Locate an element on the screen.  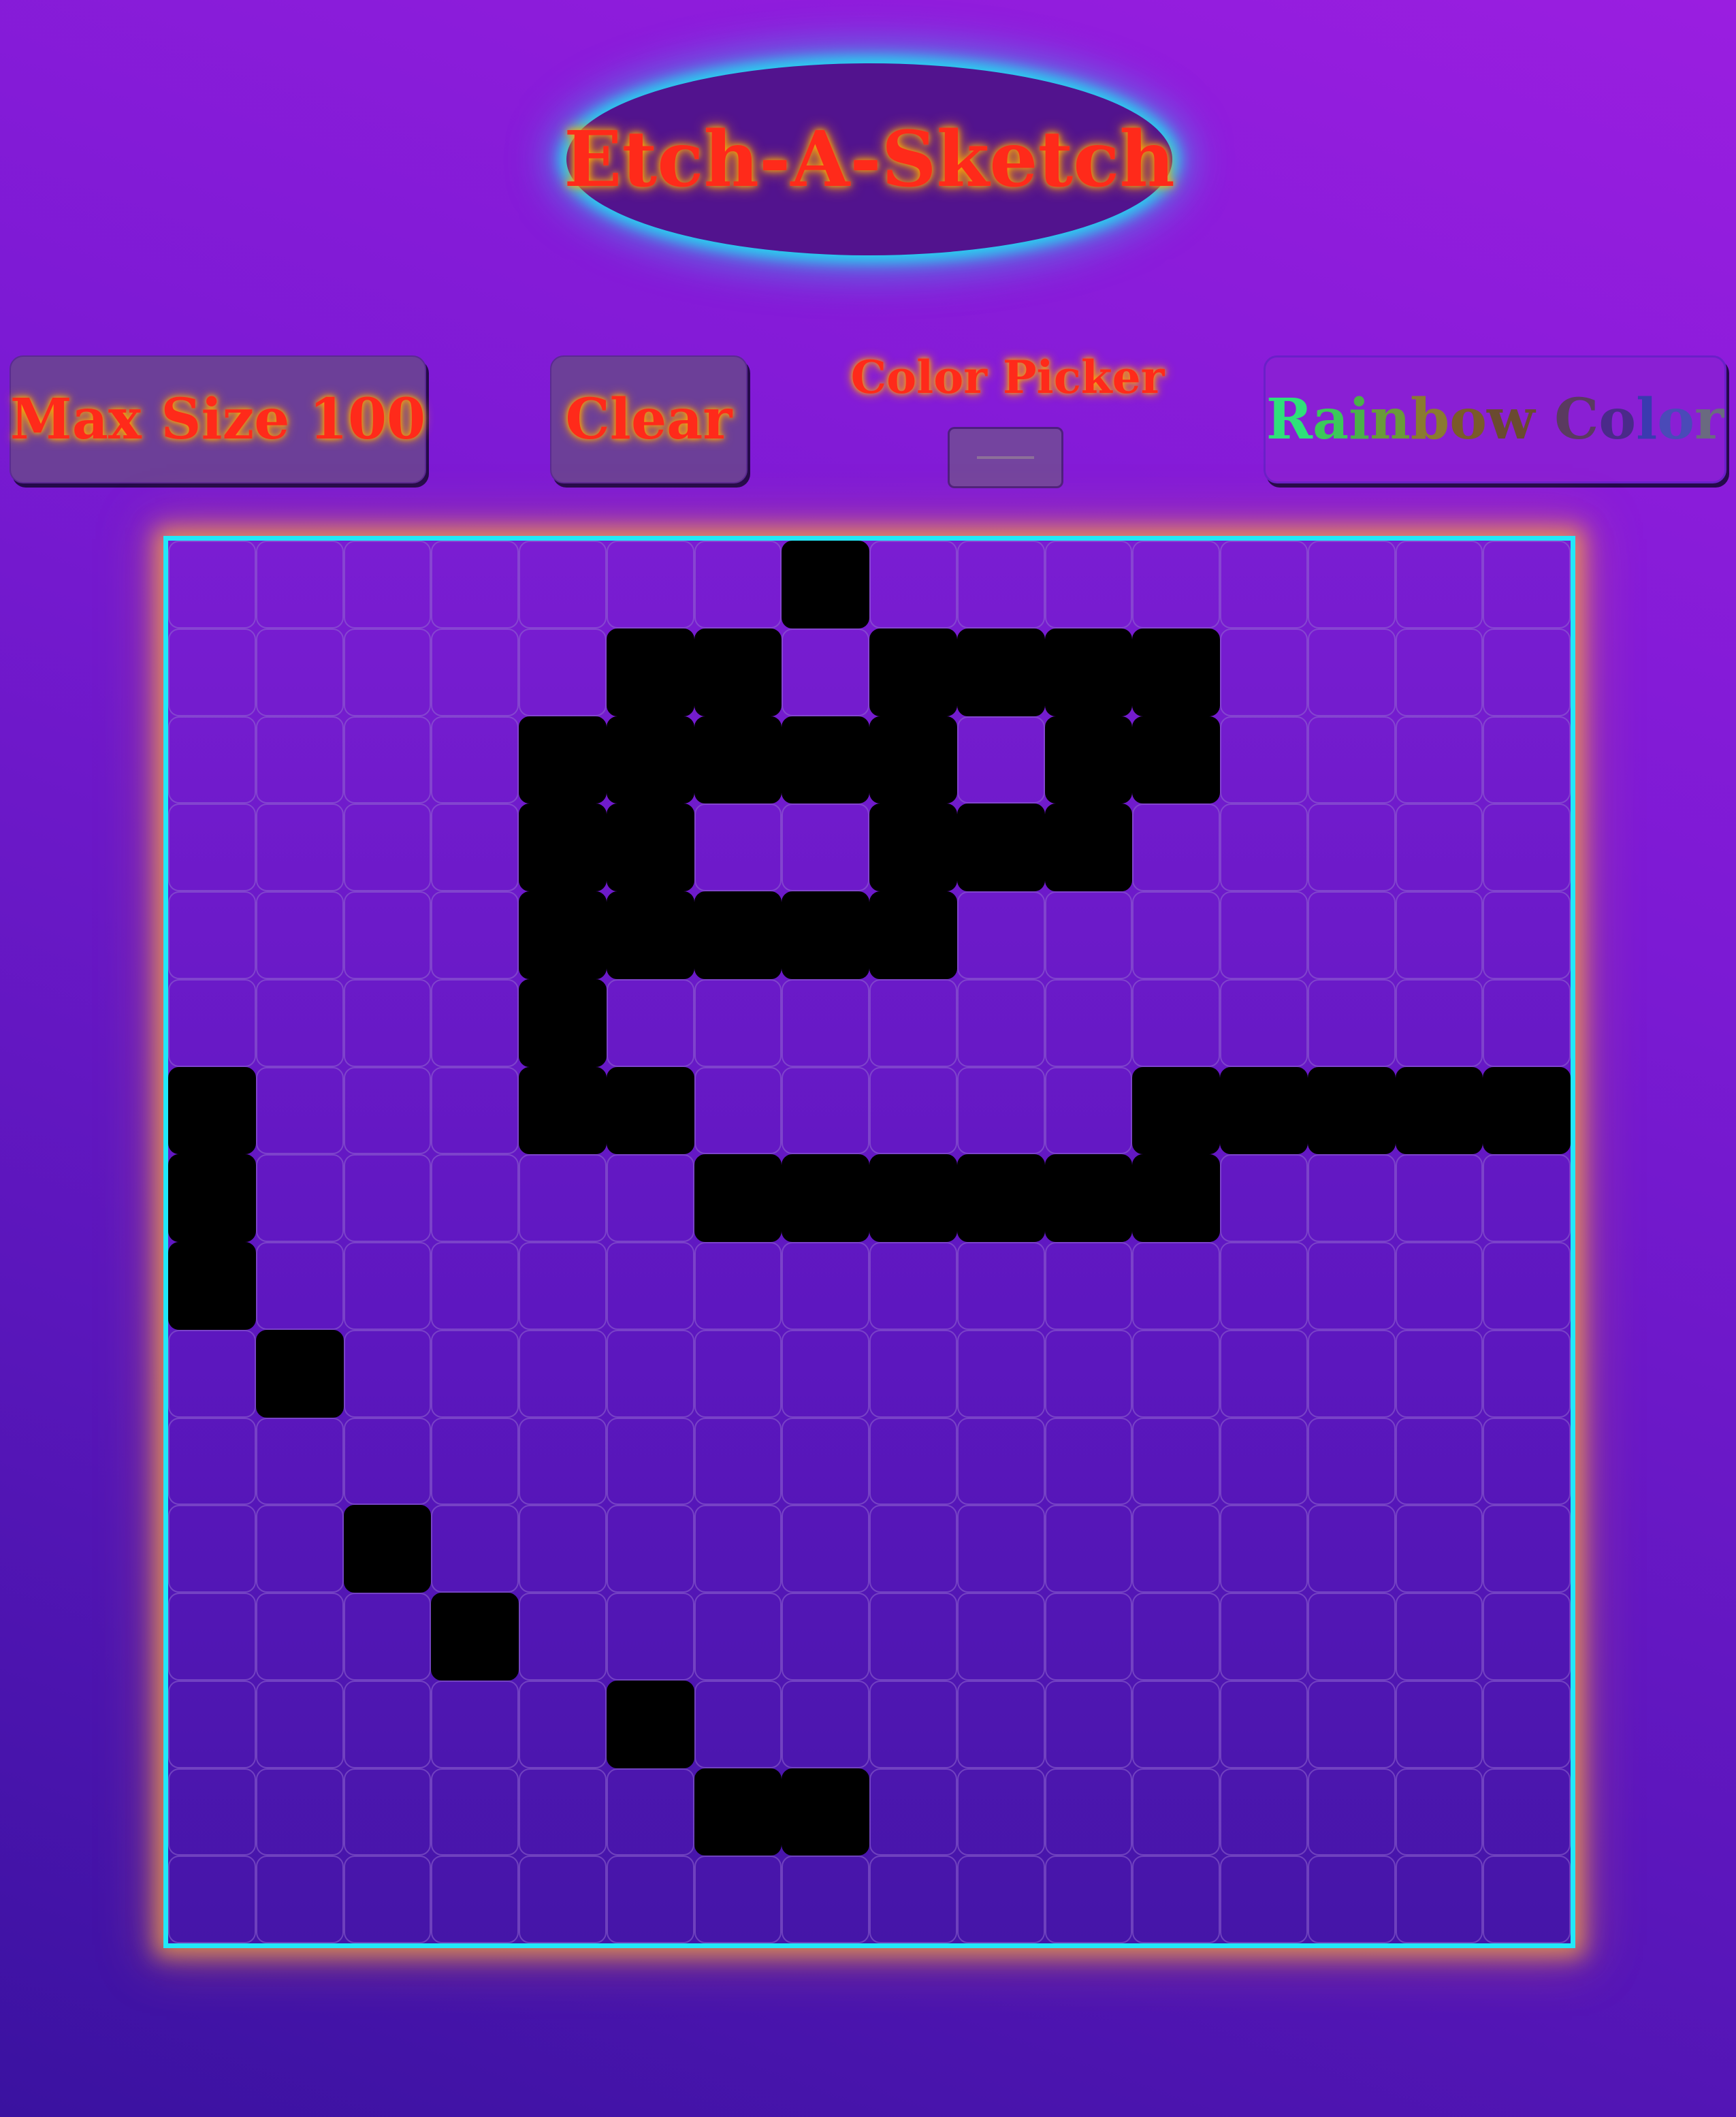
color-picker-input is located at coordinates (1005, 457).